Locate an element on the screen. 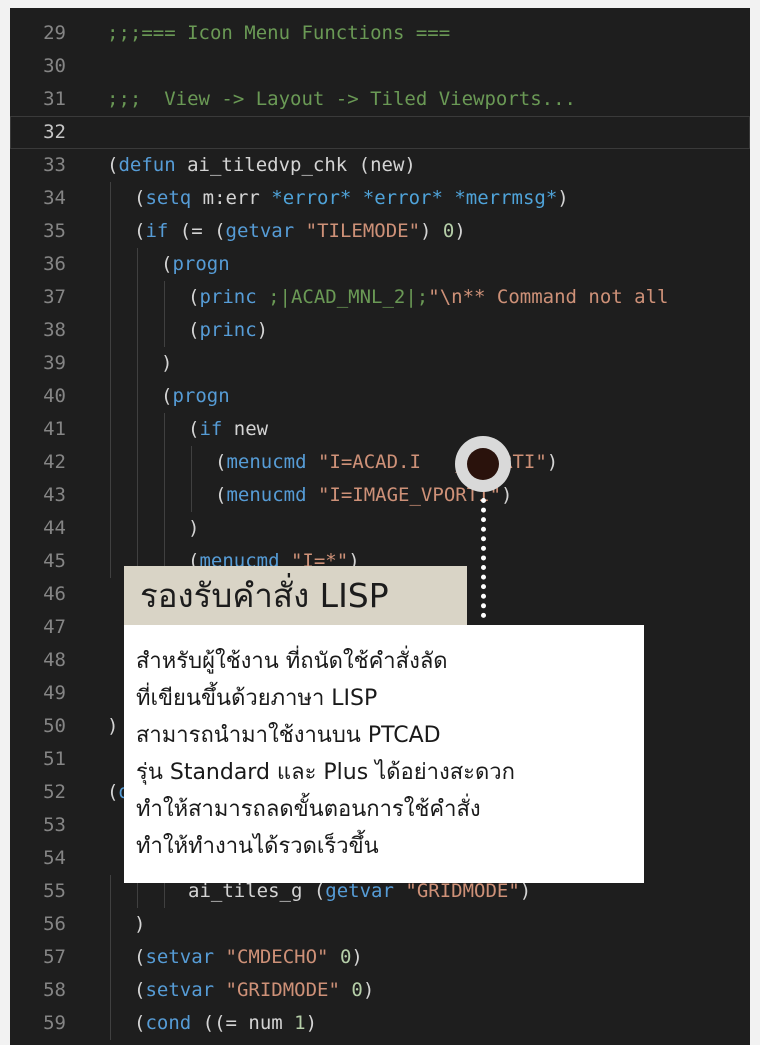 This screenshot has height=1045, width=760. code-text: ;;;=== Icon Menu Functions === is located at coordinates (278, 33).